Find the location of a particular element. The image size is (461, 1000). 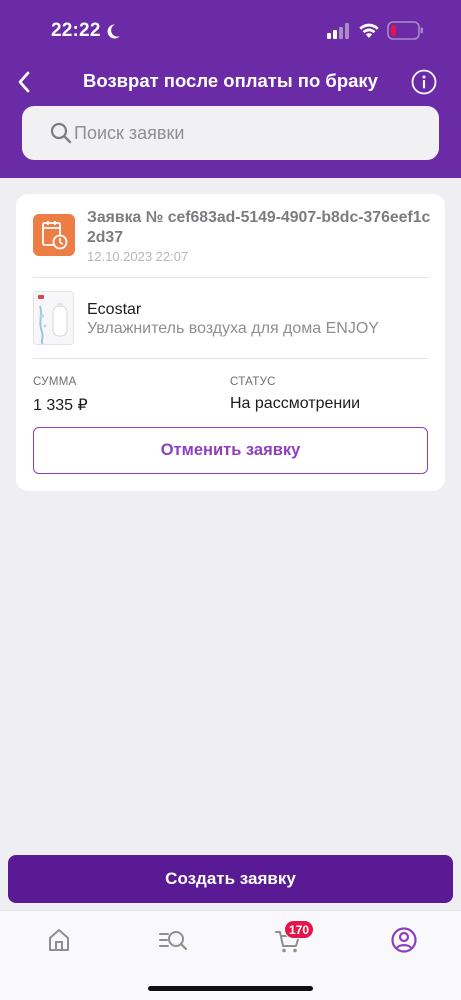

status-value: На рассмотрении is located at coordinates (295, 403).